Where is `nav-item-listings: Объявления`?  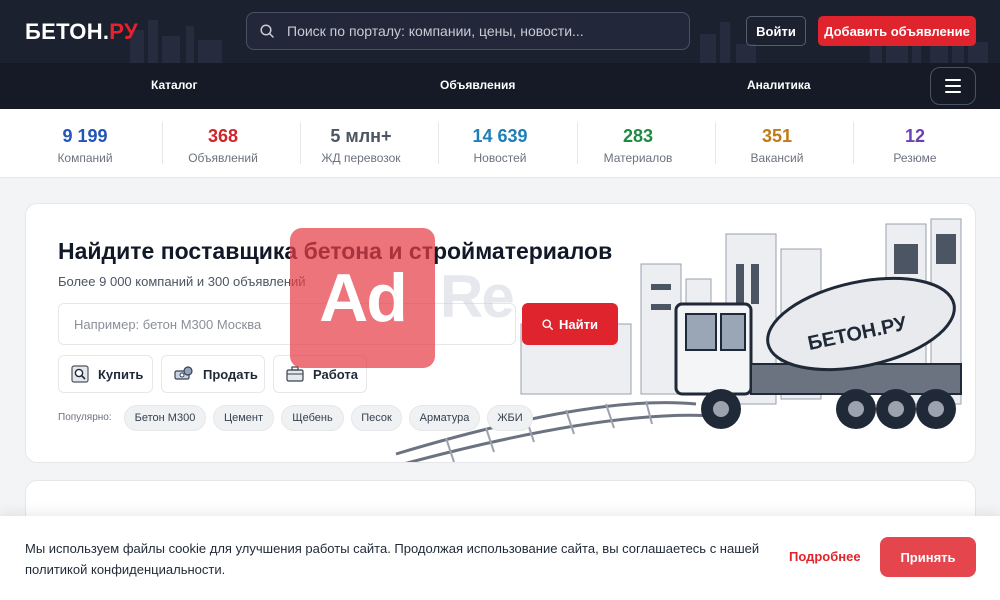
nav-item-listings: Объявления is located at coordinates (477, 85).